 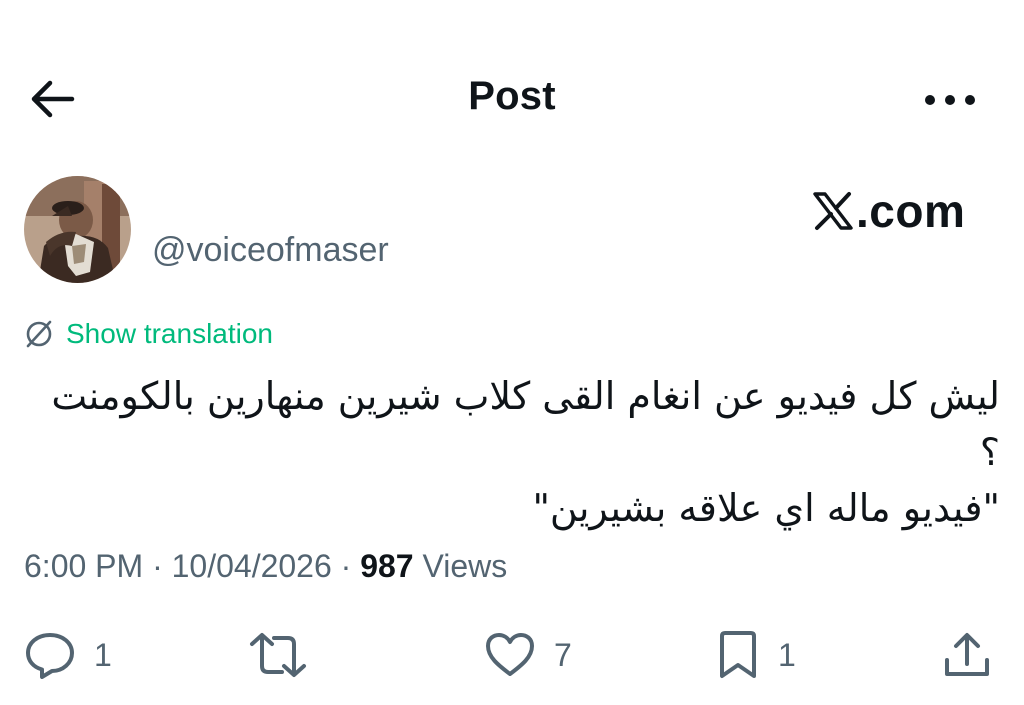 I want to click on show-translation-label: Show translation, so click(x=170, y=333).